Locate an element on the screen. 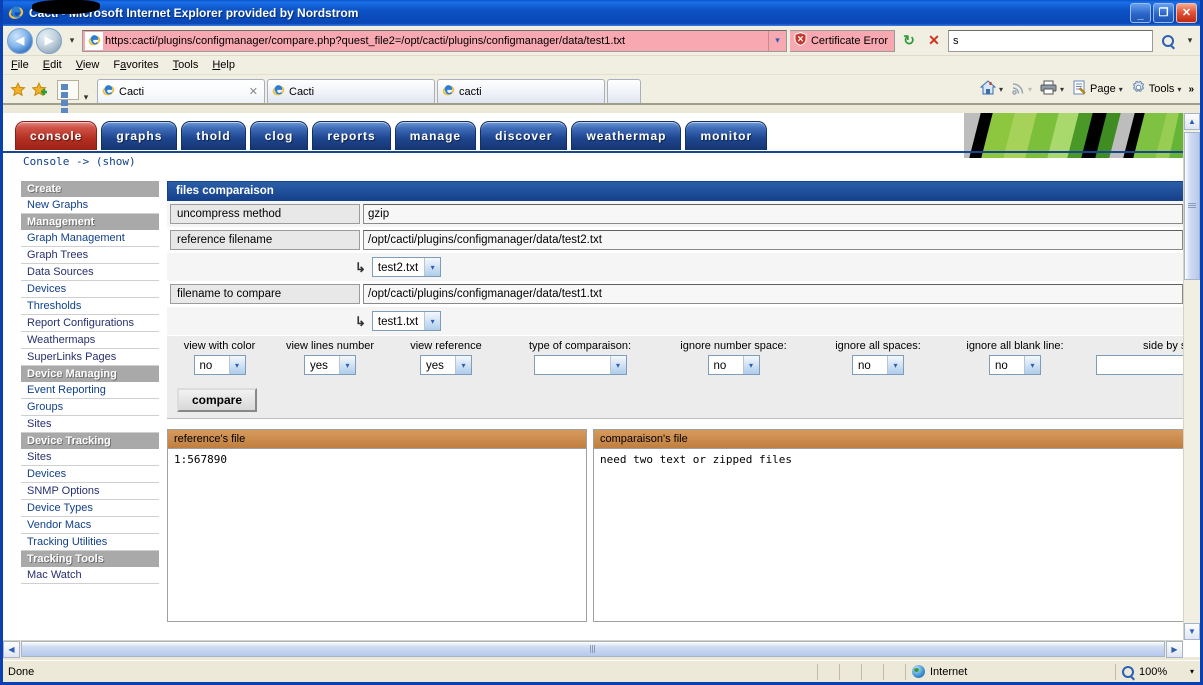  sidebar-item-mac-watch: Mac Watch is located at coordinates (90, 575).